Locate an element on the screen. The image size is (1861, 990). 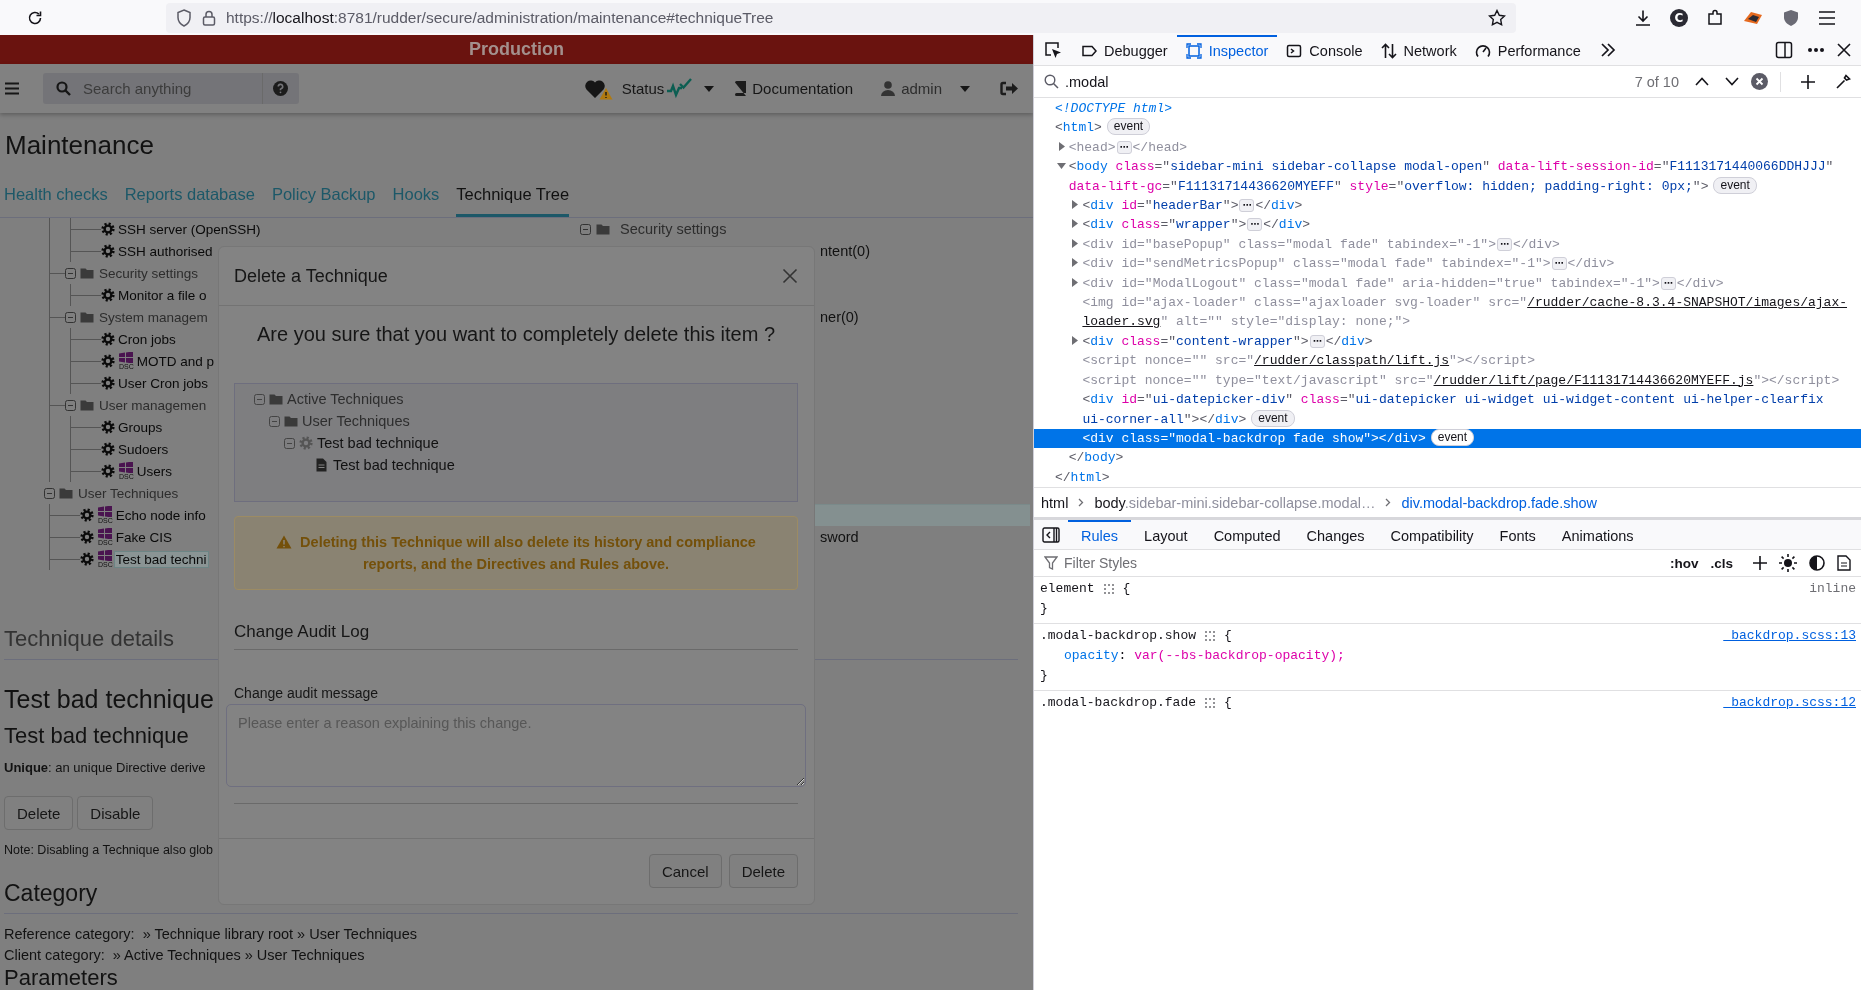
tree-item: User Techniques is located at coordinates (128, 493).